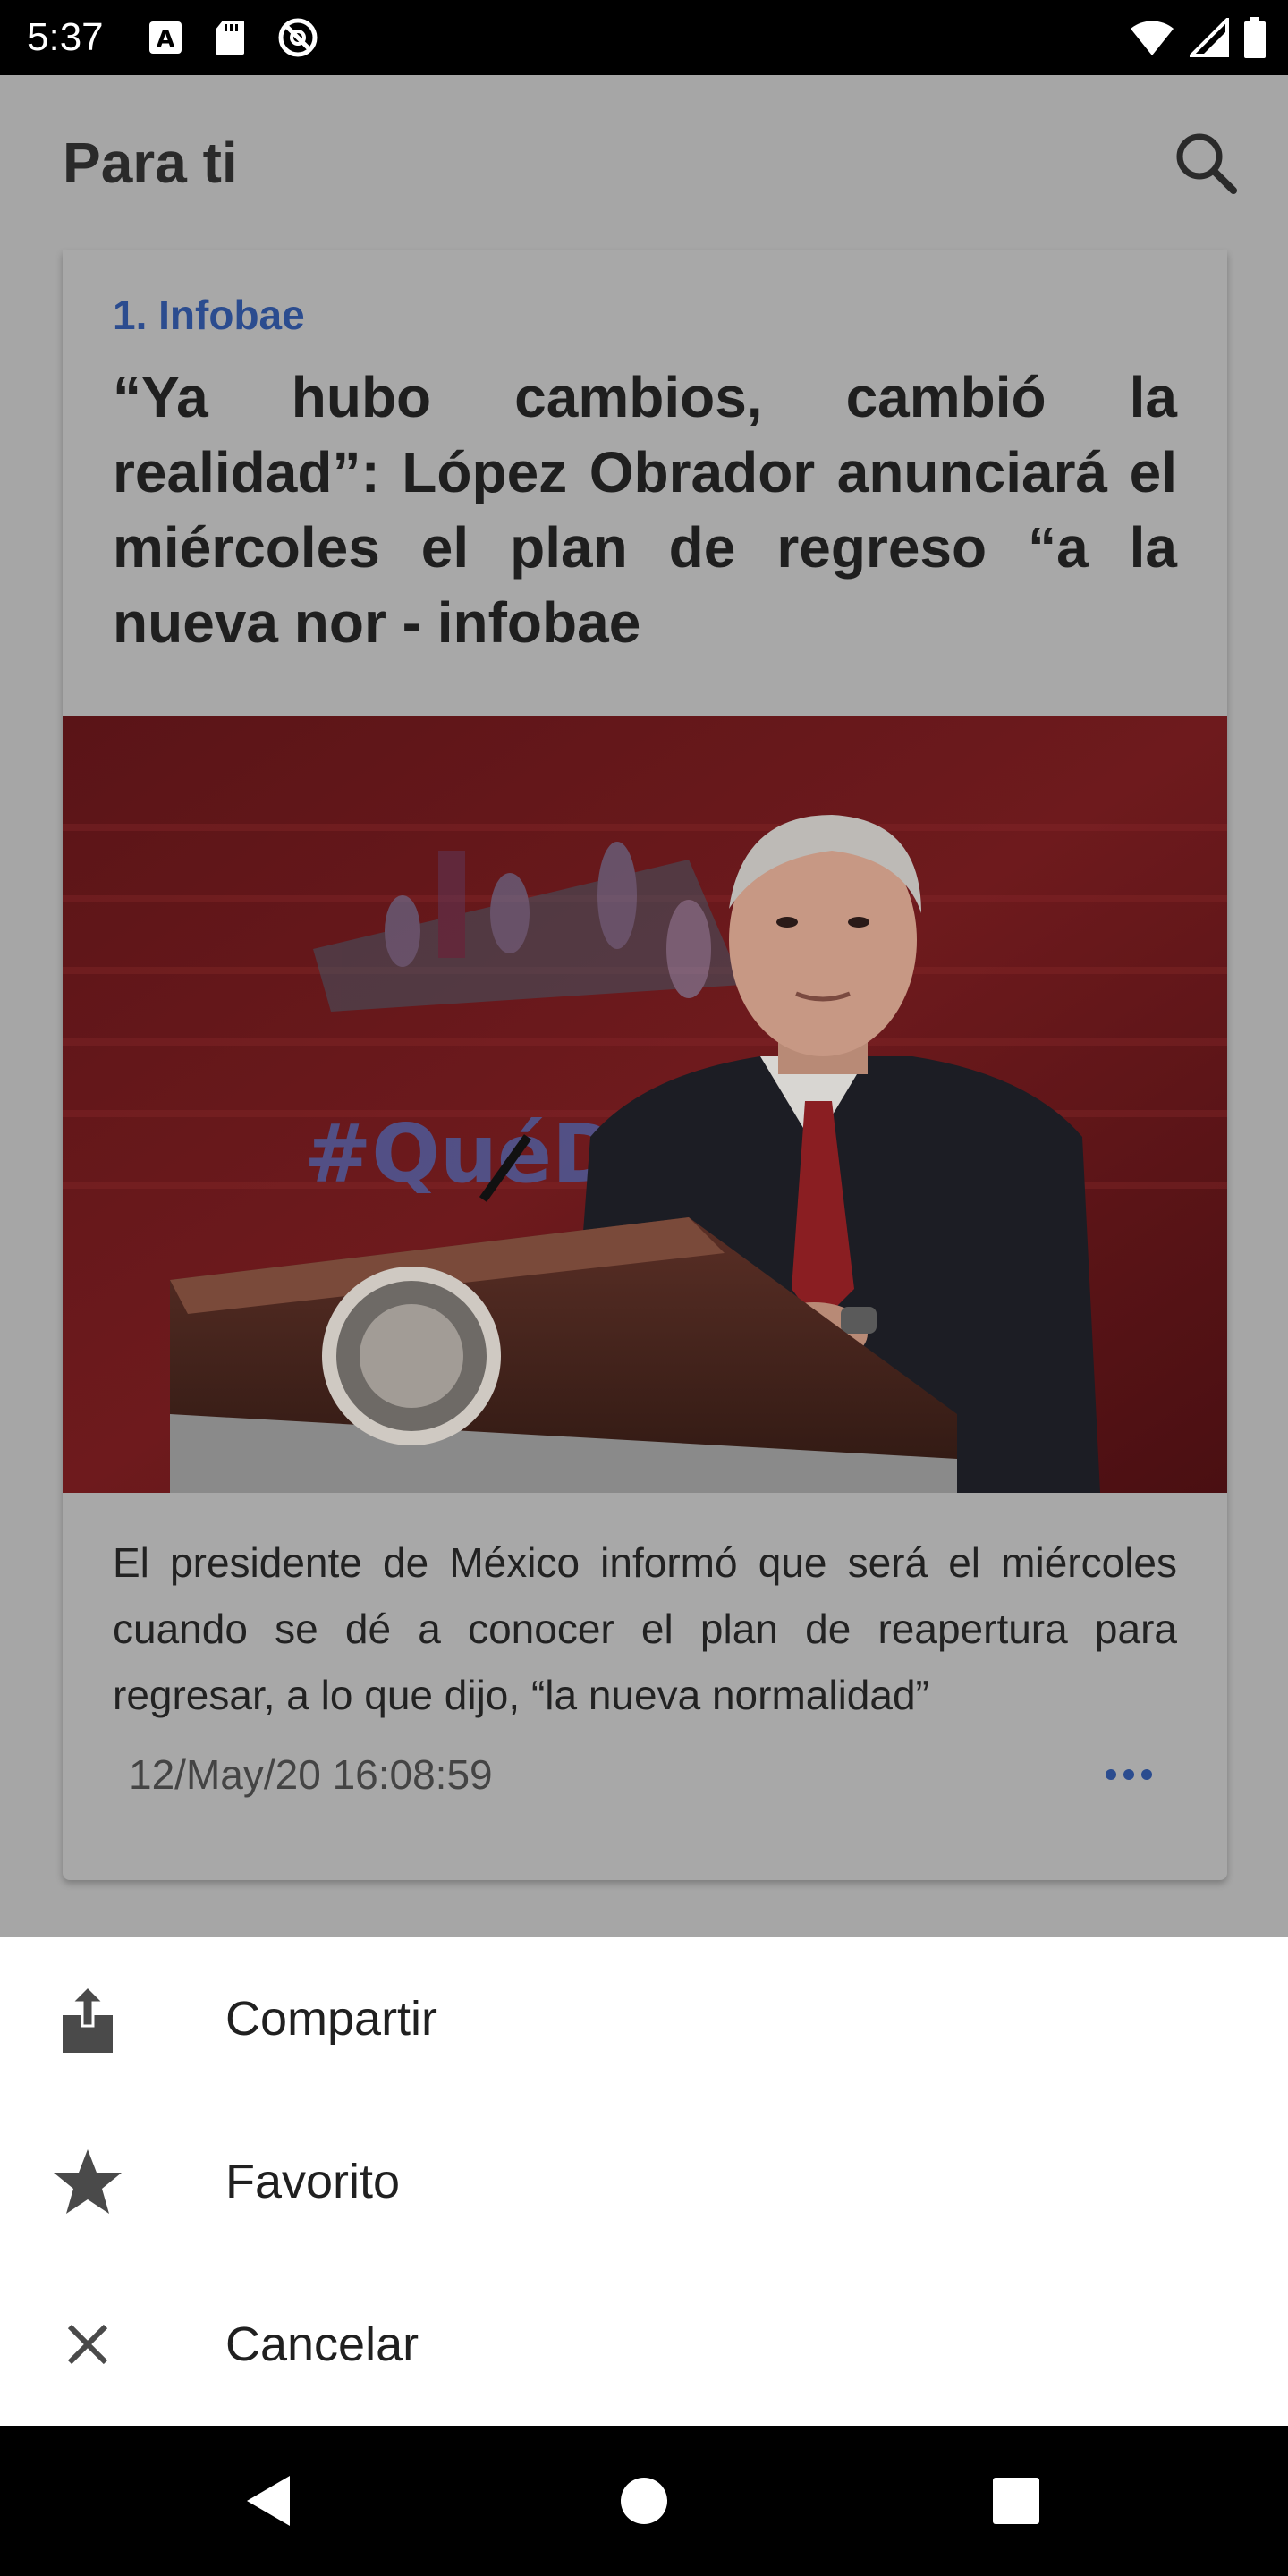  What do you see at coordinates (209, 315) in the screenshot?
I see `article-source: 1. Infobae` at bounding box center [209, 315].